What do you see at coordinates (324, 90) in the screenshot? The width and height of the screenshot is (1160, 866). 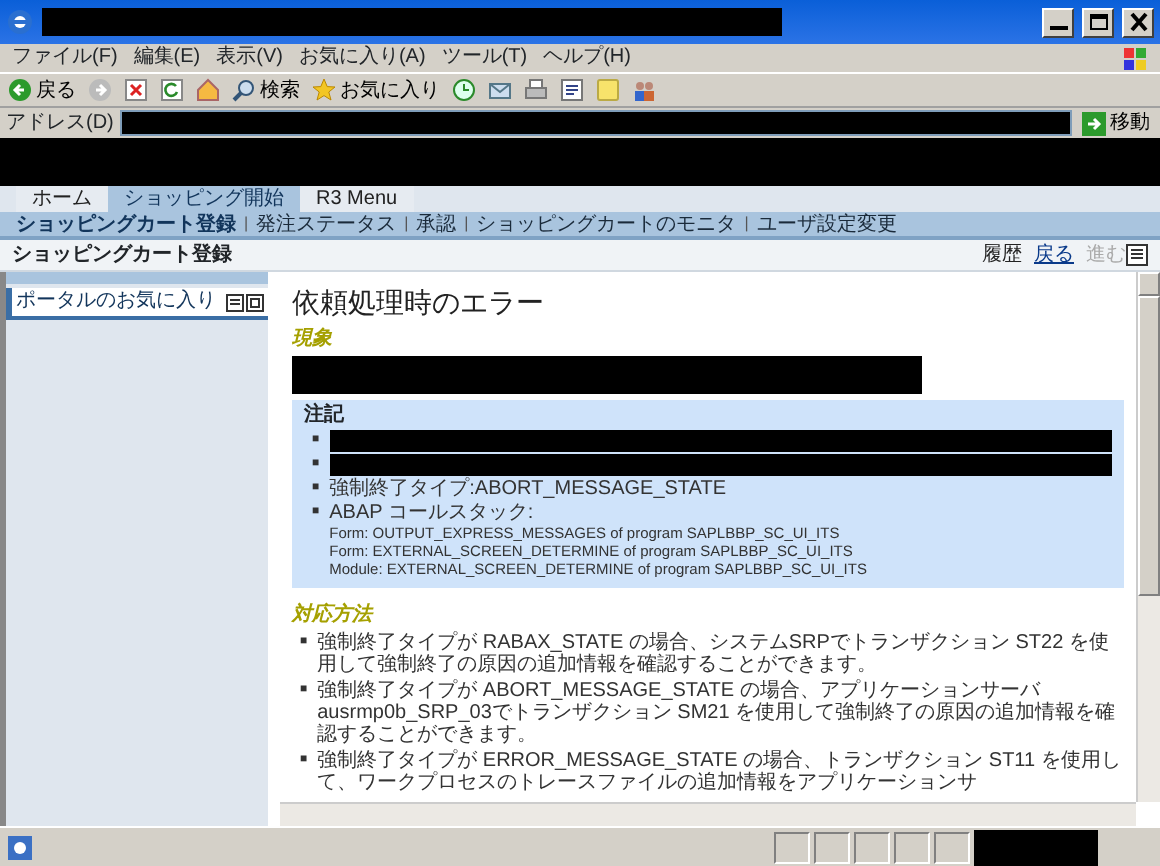 I see `star-icon` at bounding box center [324, 90].